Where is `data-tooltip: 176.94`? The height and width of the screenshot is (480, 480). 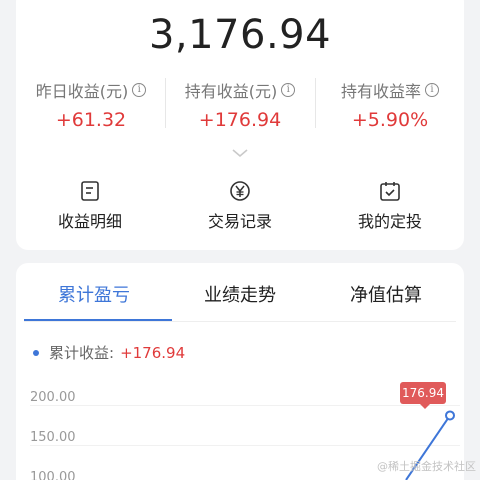 data-tooltip: 176.94 is located at coordinates (423, 395).